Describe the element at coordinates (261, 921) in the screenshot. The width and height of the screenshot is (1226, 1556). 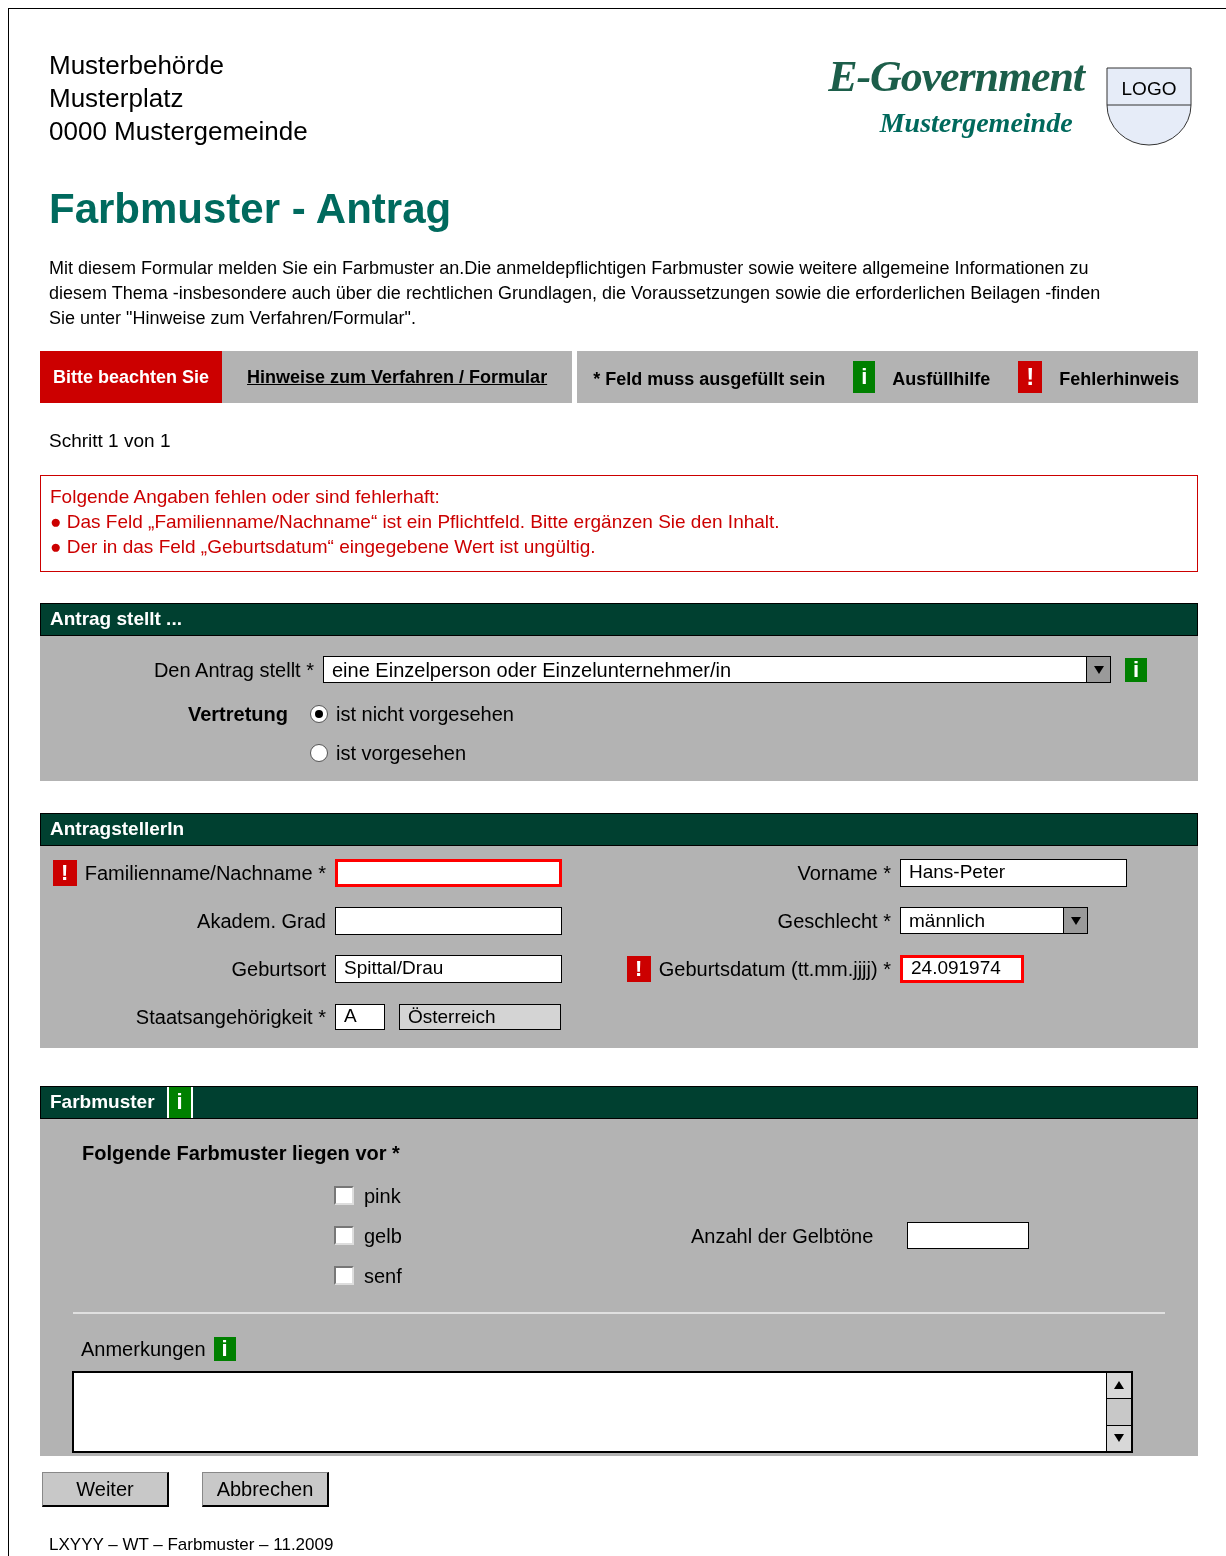
I see `field-label: Akadem. Grad` at that location.